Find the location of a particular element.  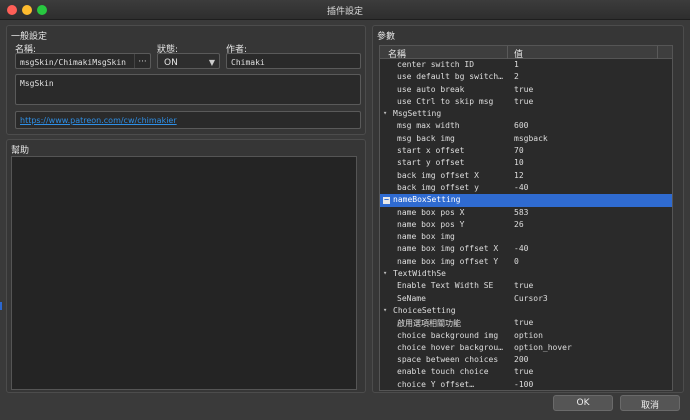

parameter-row: Enable Text Width SE true is located at coordinates (526, 286).